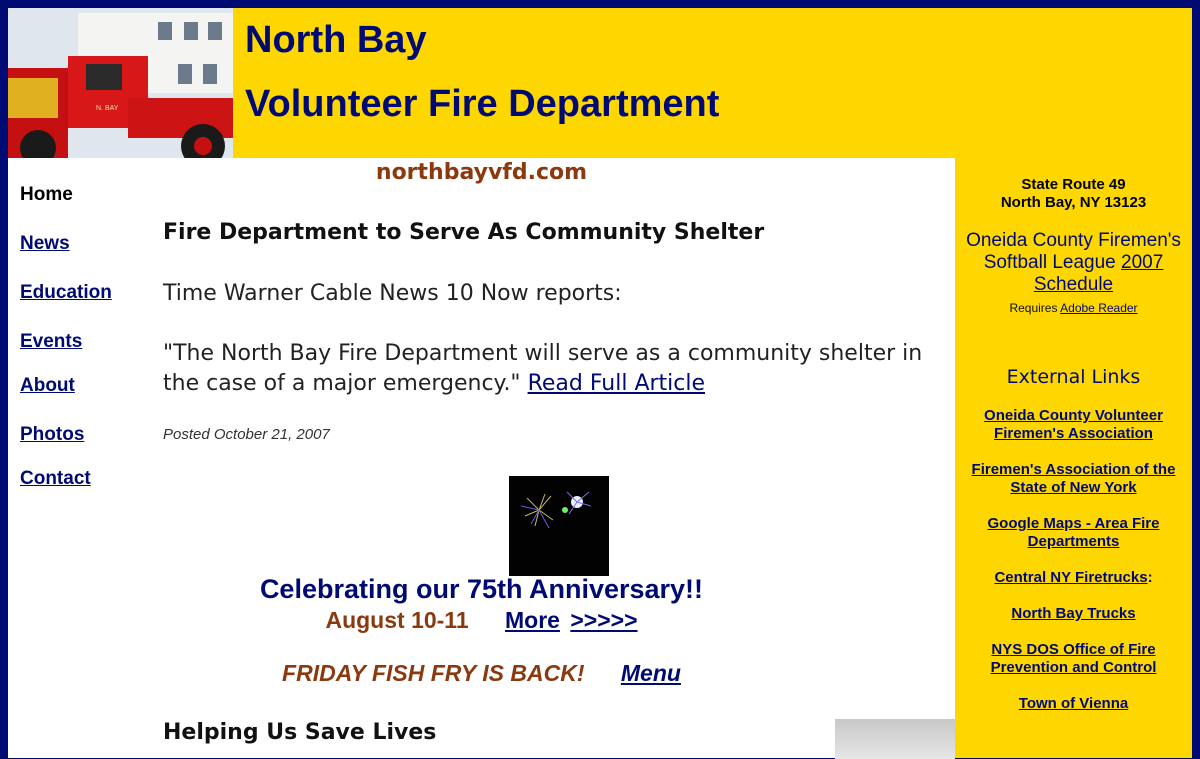 The height and width of the screenshot is (759, 1200). I want to click on nav-contact-link: Contact, so click(55, 479).